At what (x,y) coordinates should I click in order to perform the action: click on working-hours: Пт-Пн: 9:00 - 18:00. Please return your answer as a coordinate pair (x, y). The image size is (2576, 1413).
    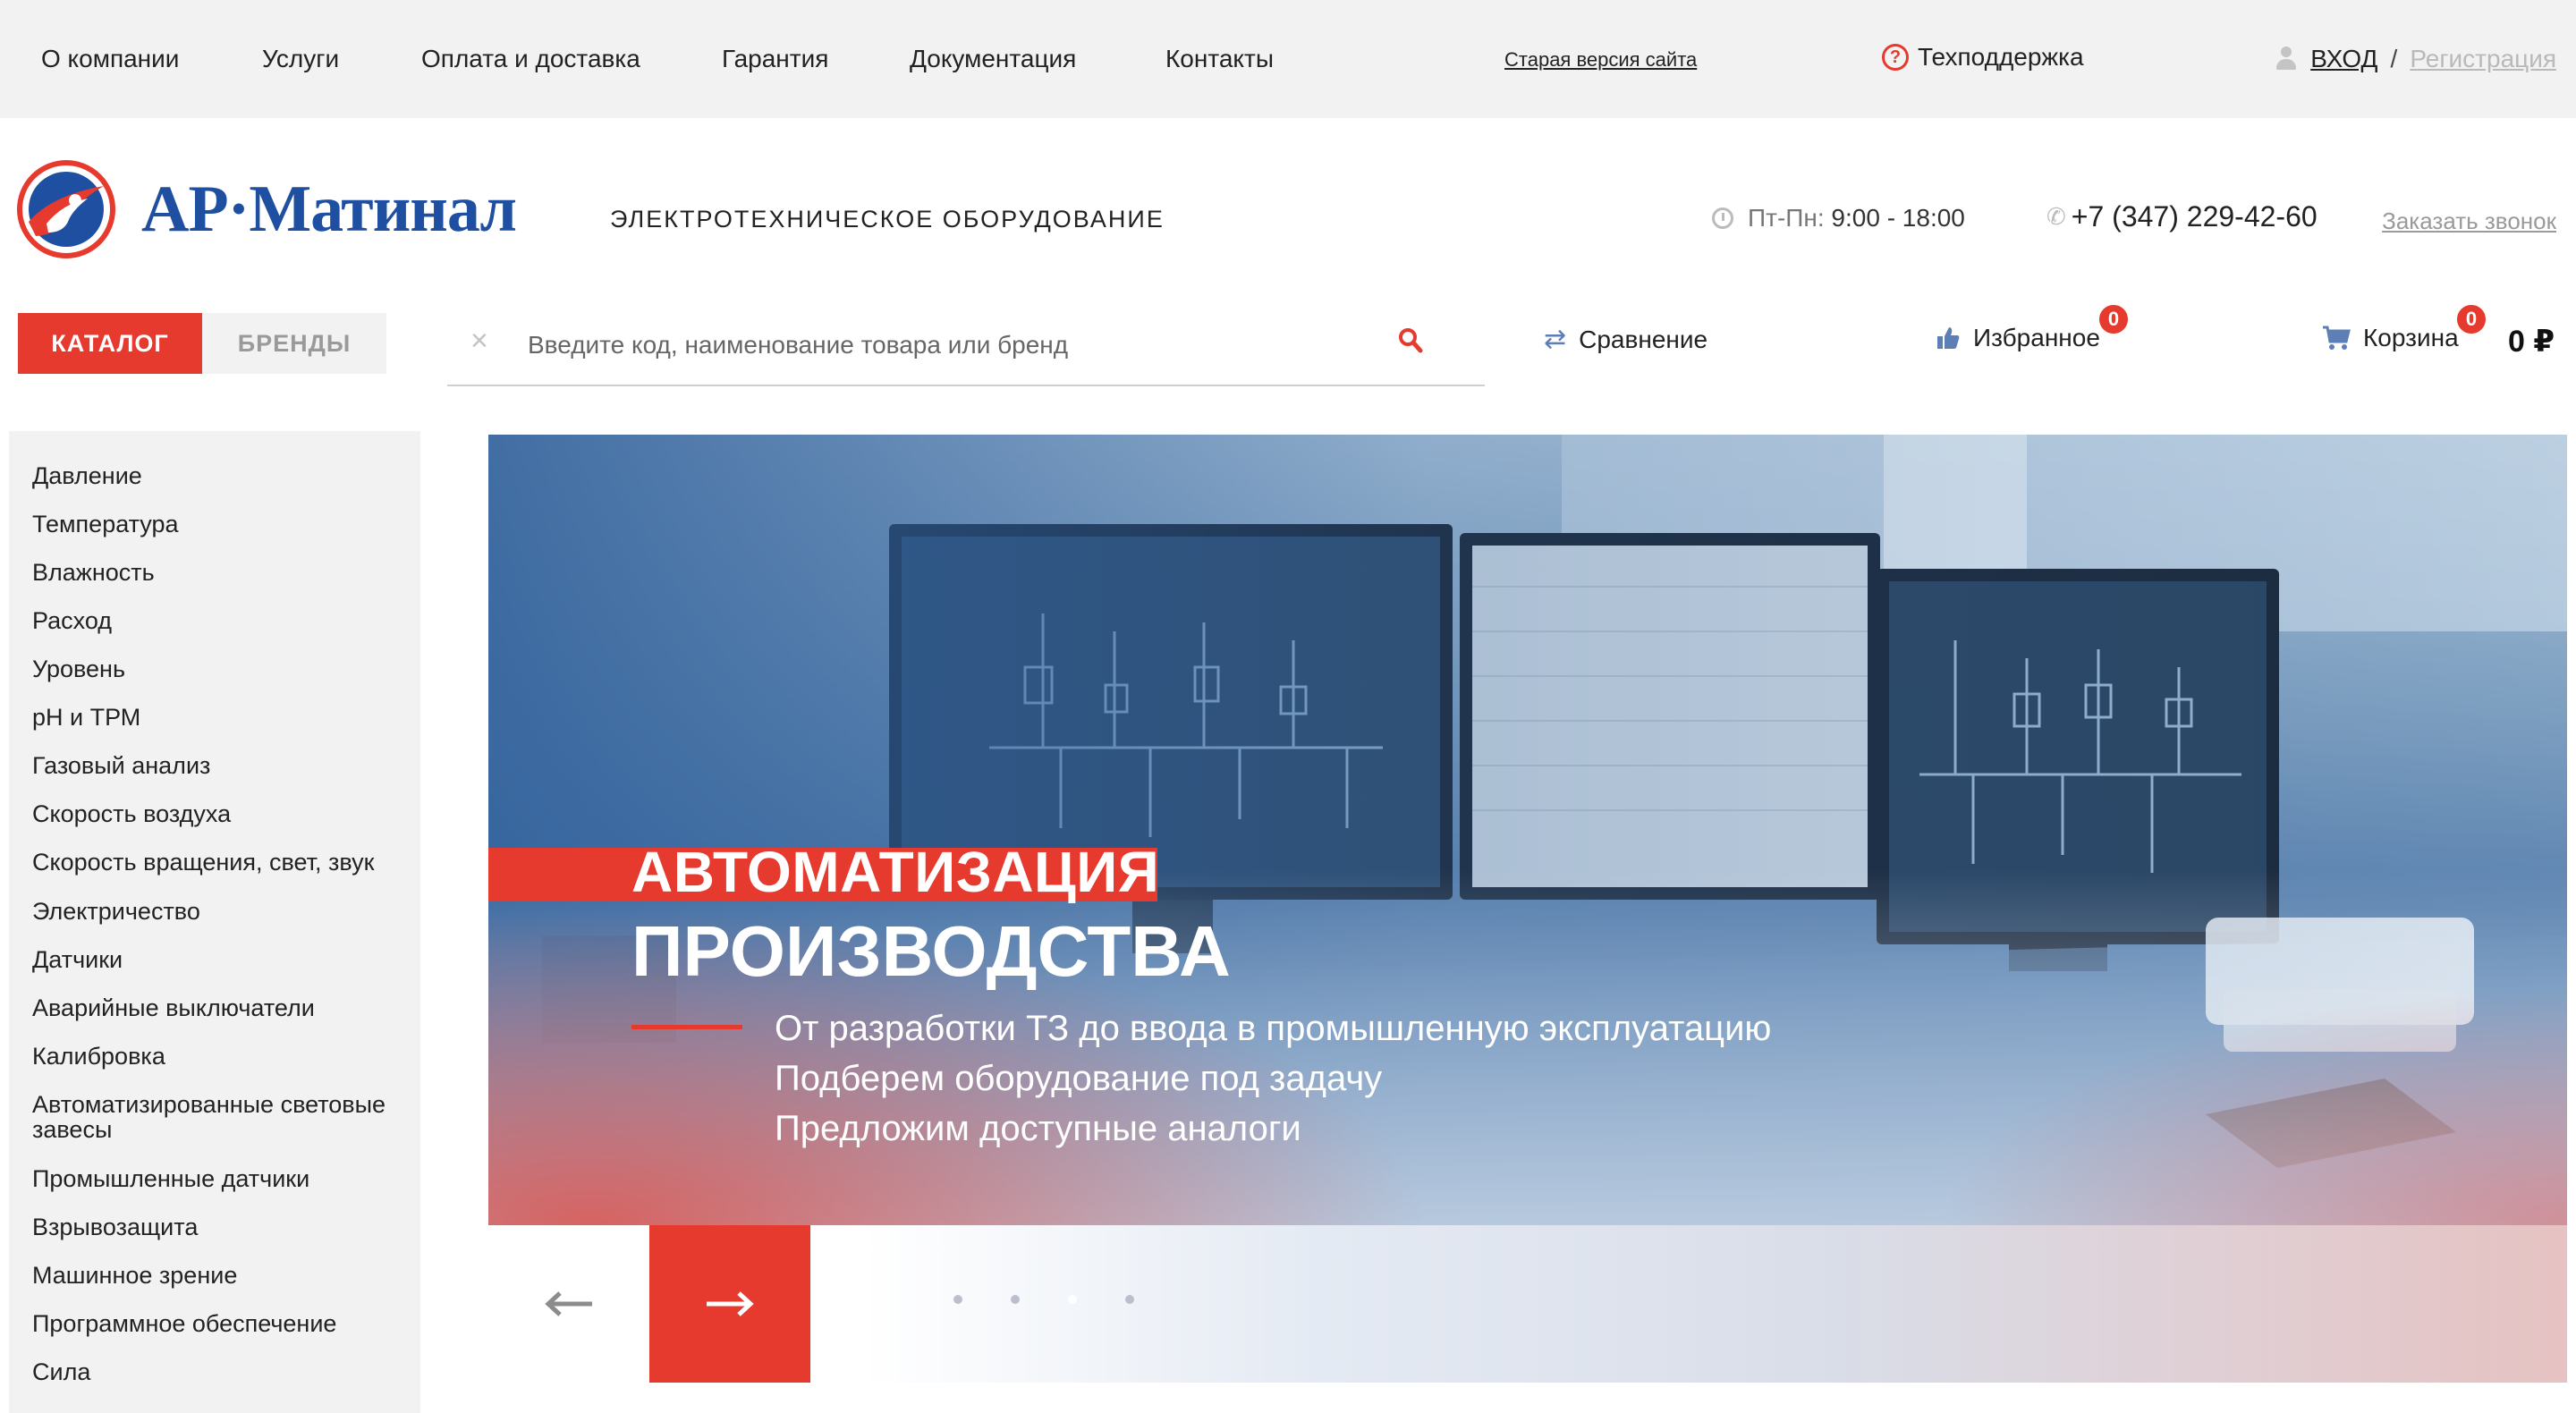
    Looking at the image, I should click on (1838, 218).